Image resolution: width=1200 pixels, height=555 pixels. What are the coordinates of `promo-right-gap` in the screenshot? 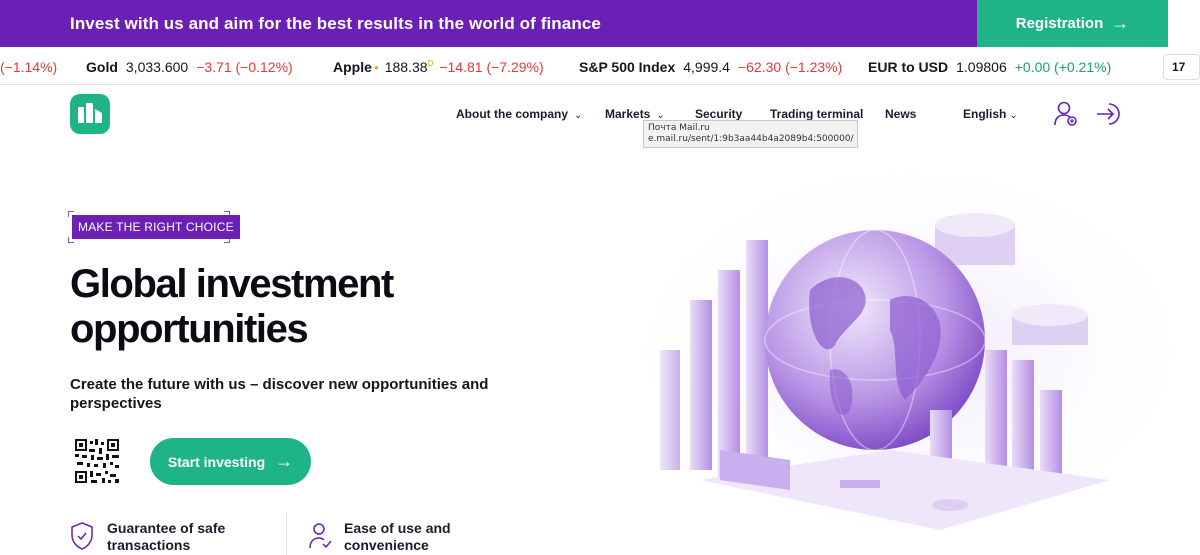 It's located at (1184, 23).